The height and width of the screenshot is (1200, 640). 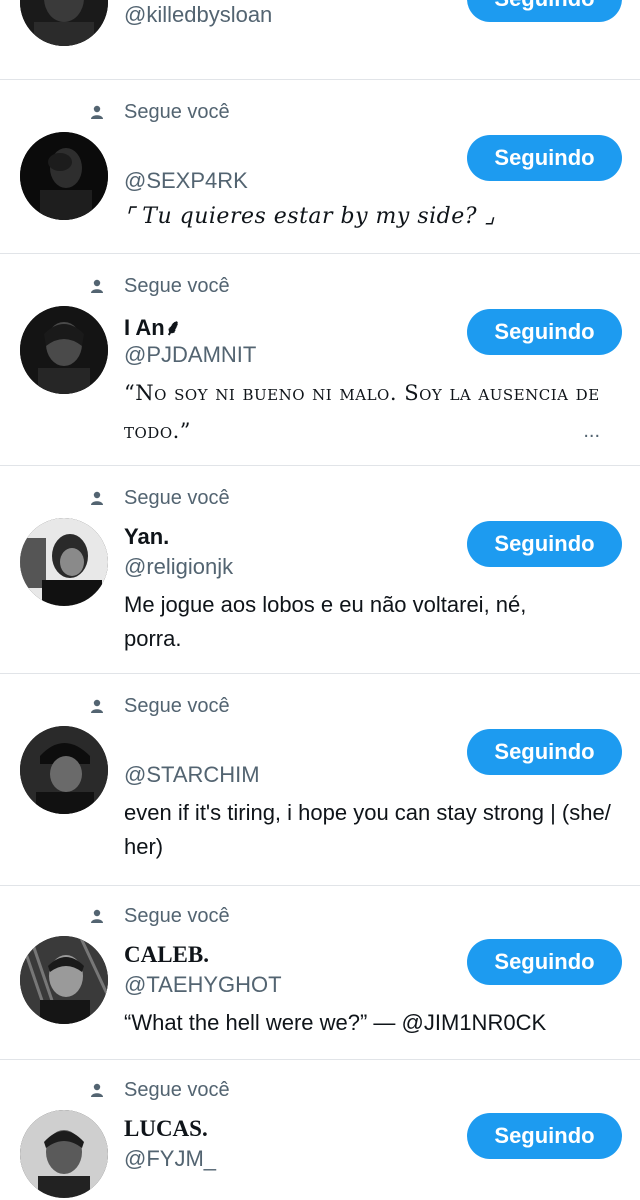 I want to click on user-display-name: LUCAS., so click(x=166, y=1128).